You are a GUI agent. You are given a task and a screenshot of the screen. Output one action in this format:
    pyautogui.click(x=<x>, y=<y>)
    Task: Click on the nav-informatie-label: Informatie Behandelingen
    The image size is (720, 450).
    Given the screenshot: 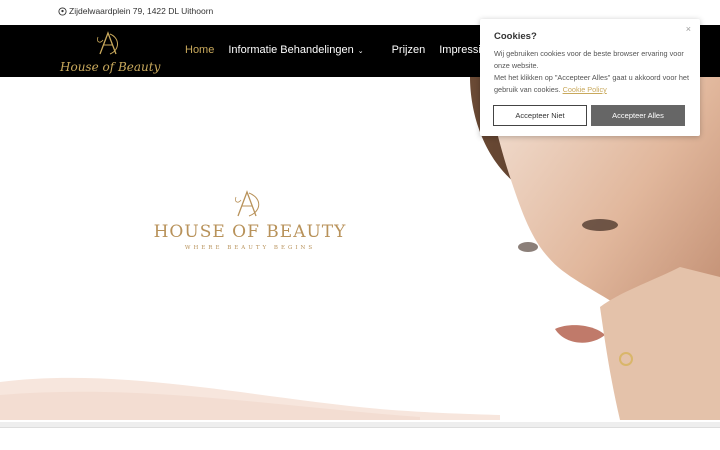 What is the action you would take?
    pyautogui.click(x=291, y=50)
    